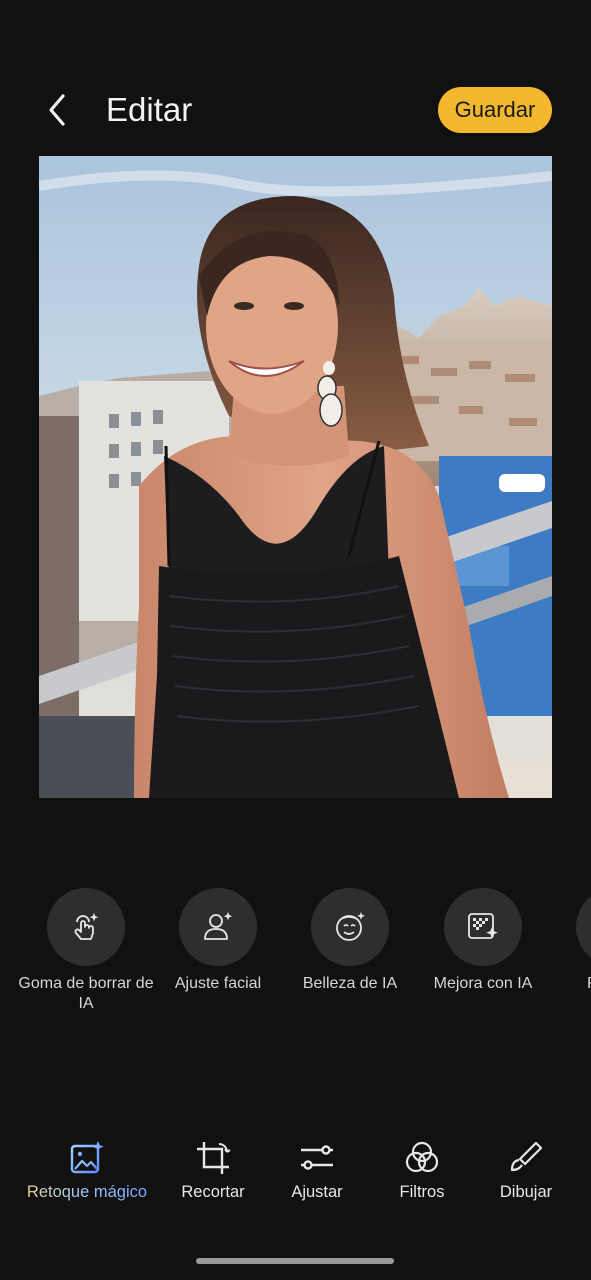  I want to click on tool-ai-beauty: Belleza de IA, so click(350, 941).